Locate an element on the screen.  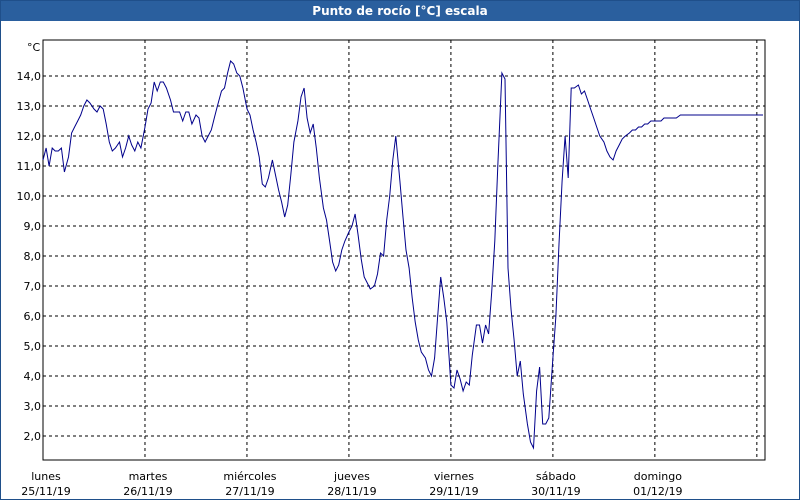
day-date-label: 27/11/19 is located at coordinates (249, 491).